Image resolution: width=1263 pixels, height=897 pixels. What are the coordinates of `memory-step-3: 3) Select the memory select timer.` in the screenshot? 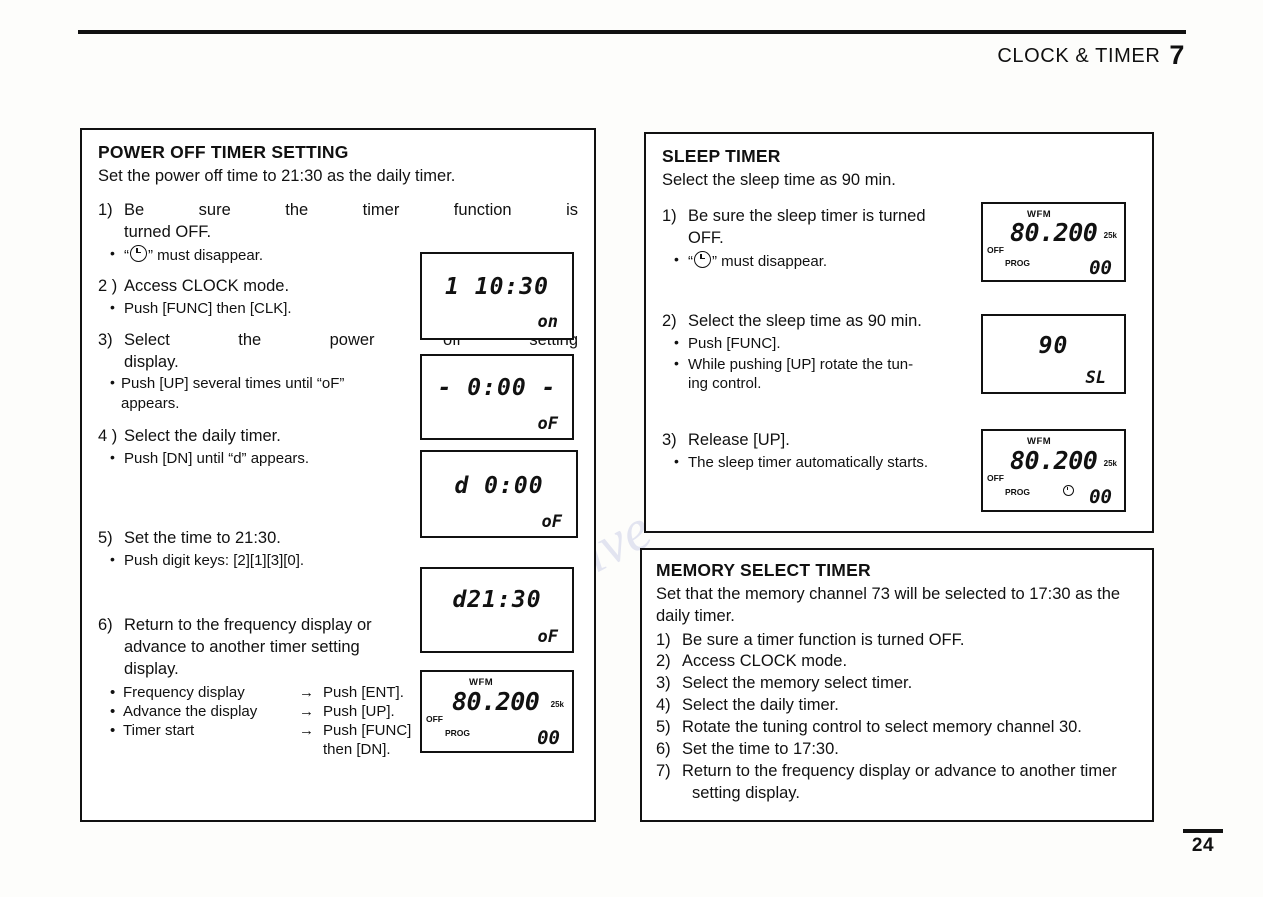 It's located at (897, 684).